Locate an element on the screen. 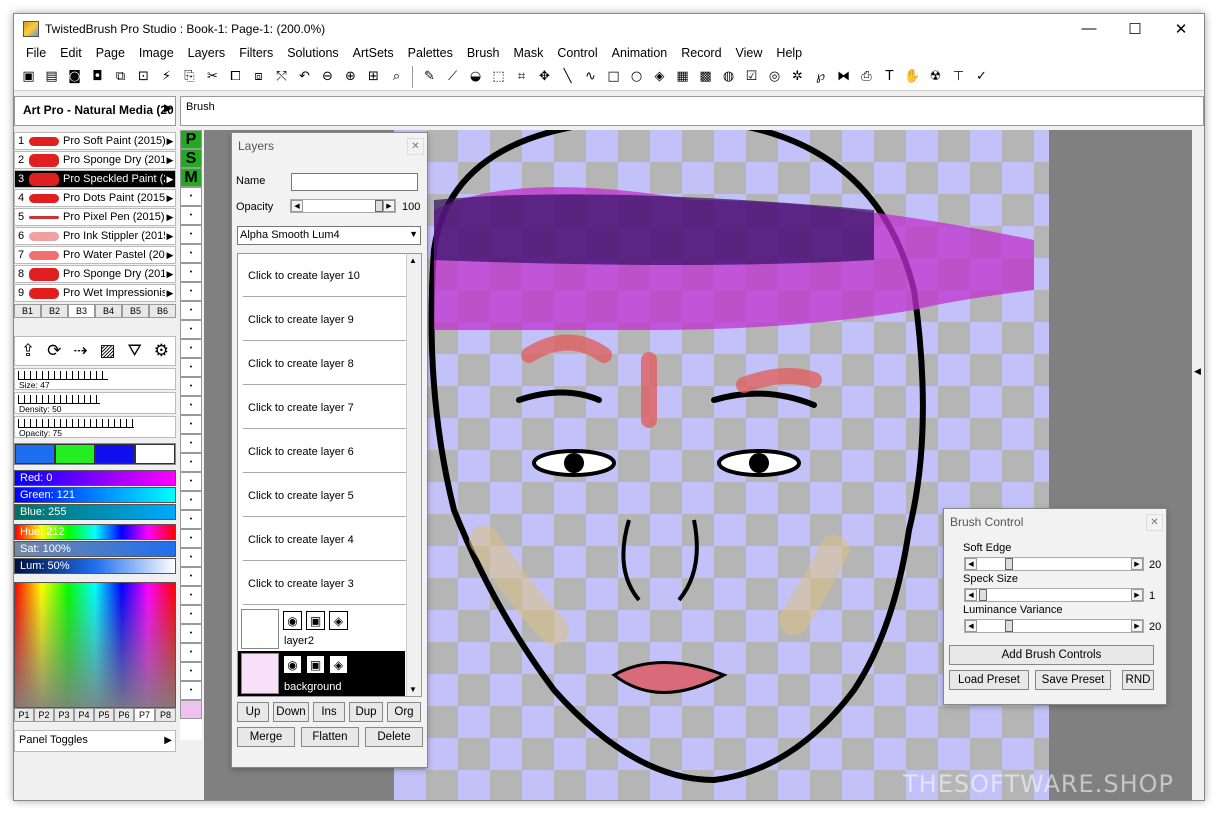 This screenshot has width=1217, height=814. right-arrow-icon: ▶ is located at coordinates (1137, 595).